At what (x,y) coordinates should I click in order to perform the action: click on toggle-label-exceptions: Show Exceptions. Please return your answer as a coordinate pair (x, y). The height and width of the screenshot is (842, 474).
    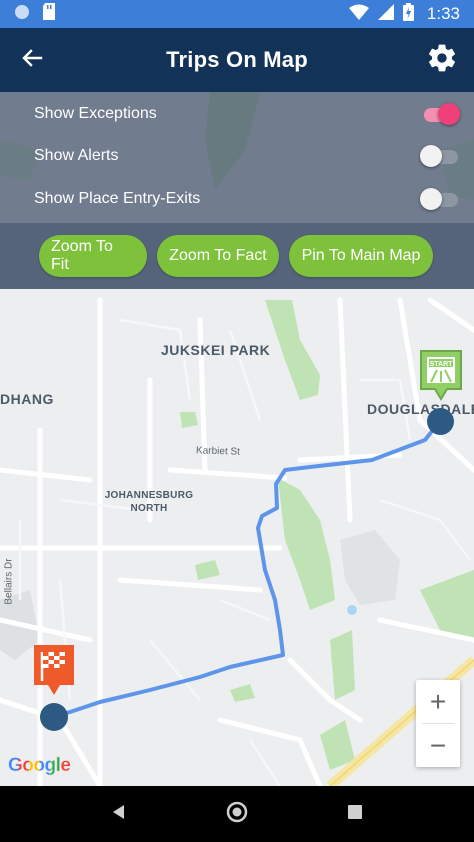
    Looking at the image, I should click on (95, 113).